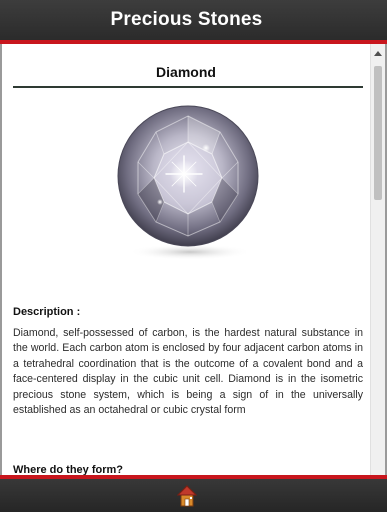  I want to click on app-title: Precious Stones, so click(186, 19).